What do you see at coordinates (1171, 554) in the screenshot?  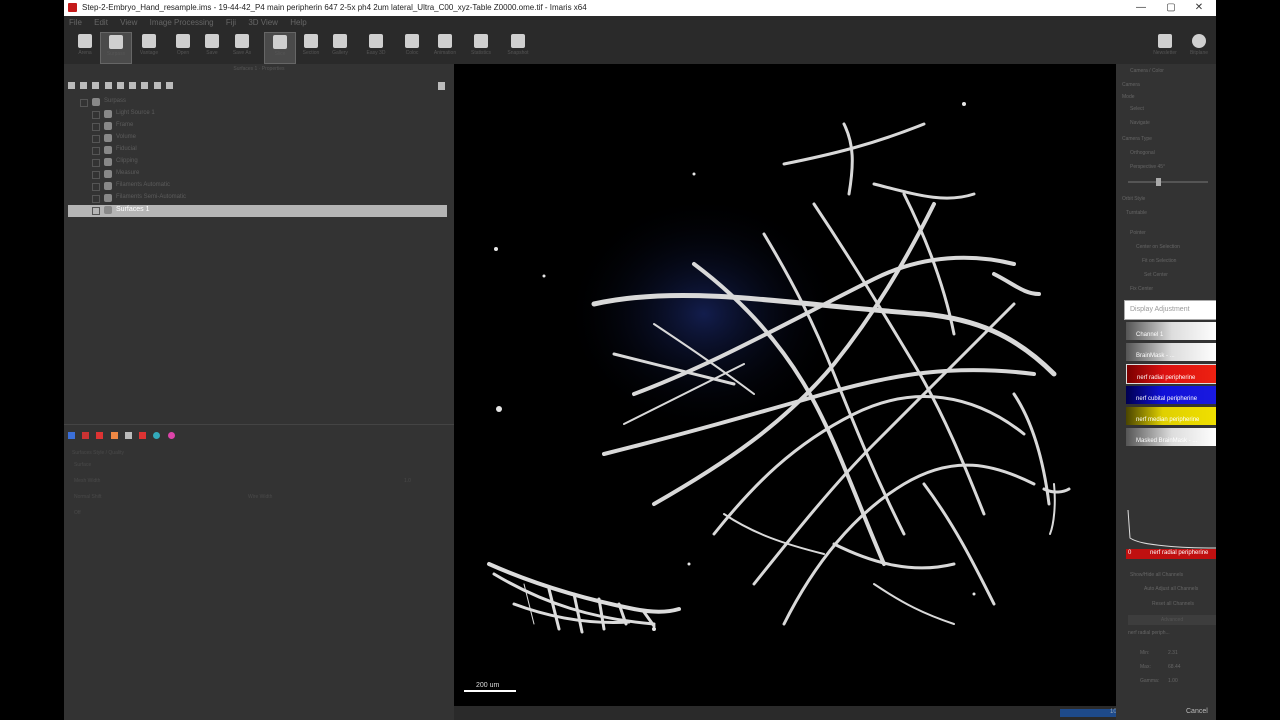 I see `histogram-channel-bar: 0 nerf radial peripherine` at bounding box center [1171, 554].